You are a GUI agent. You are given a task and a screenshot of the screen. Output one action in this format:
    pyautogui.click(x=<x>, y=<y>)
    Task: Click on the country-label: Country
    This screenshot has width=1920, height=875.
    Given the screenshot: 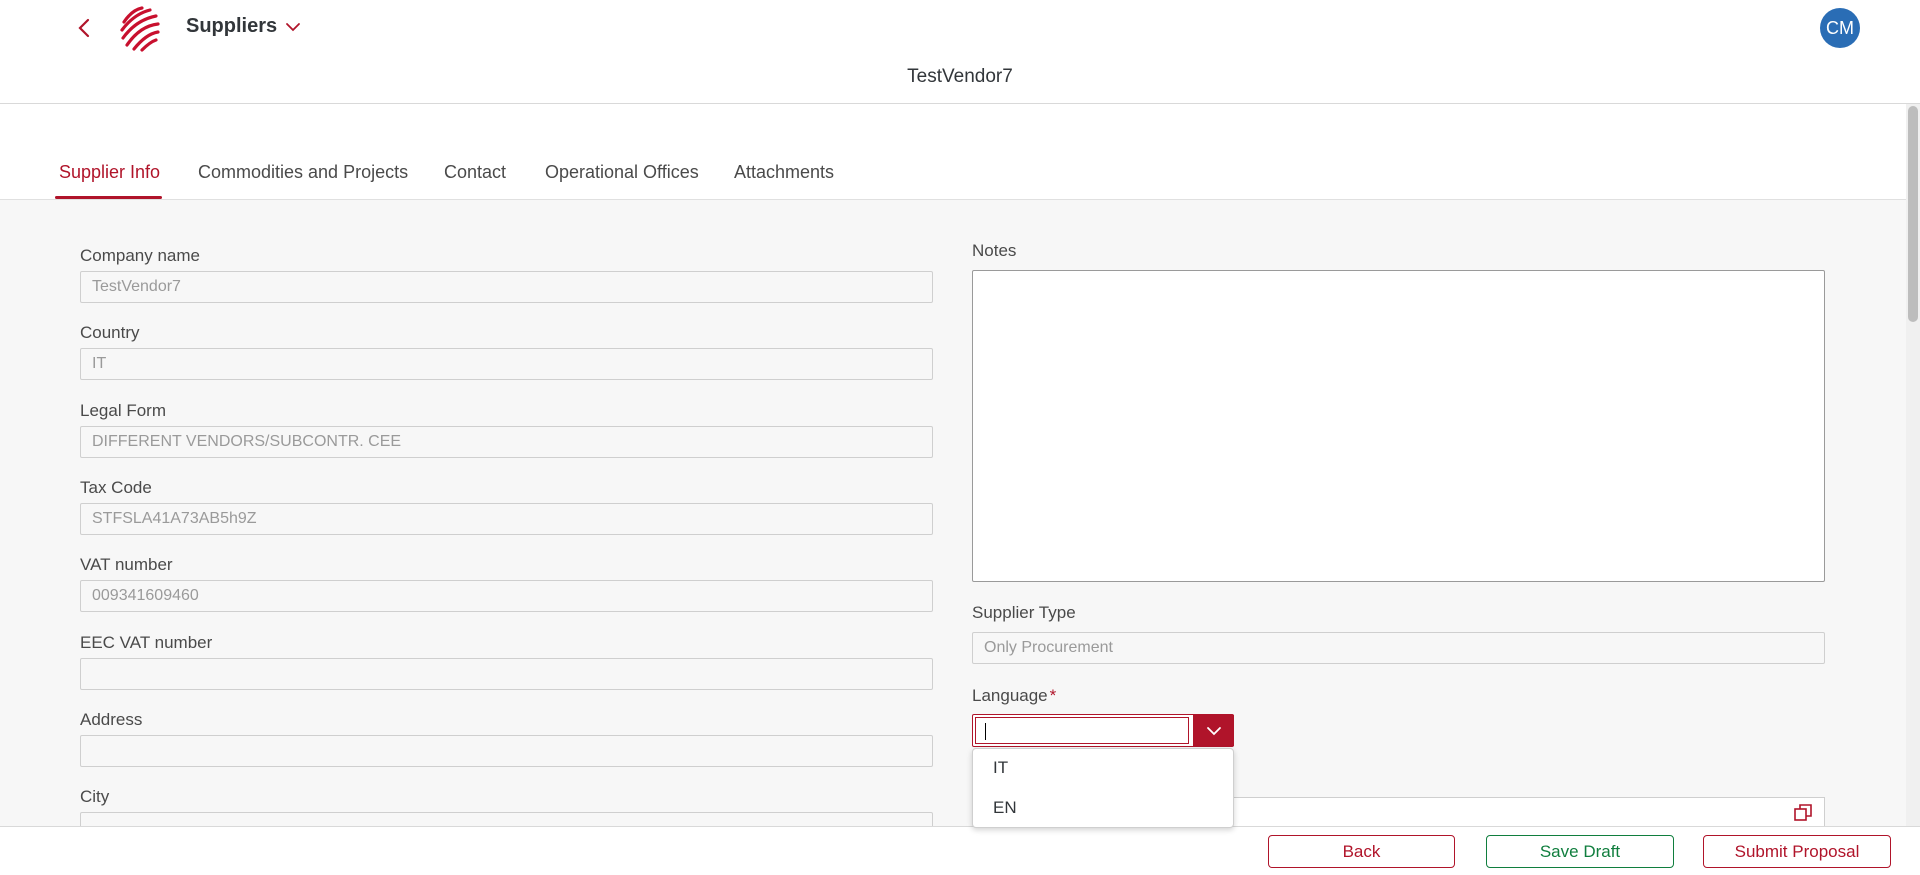 What is the action you would take?
    pyautogui.click(x=110, y=332)
    